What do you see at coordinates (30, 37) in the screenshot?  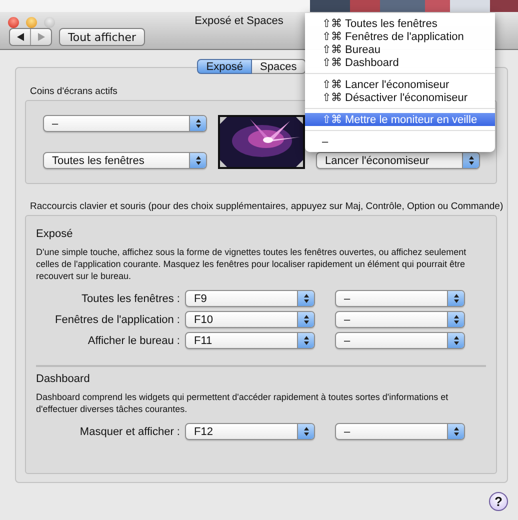 I see `back-forward-control` at bounding box center [30, 37].